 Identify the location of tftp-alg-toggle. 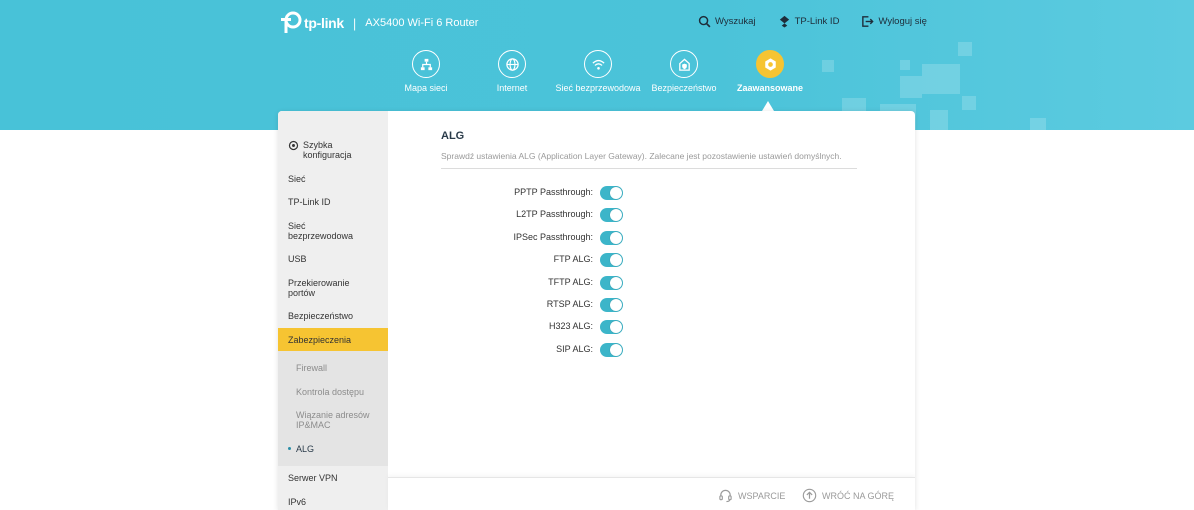
(611, 283).